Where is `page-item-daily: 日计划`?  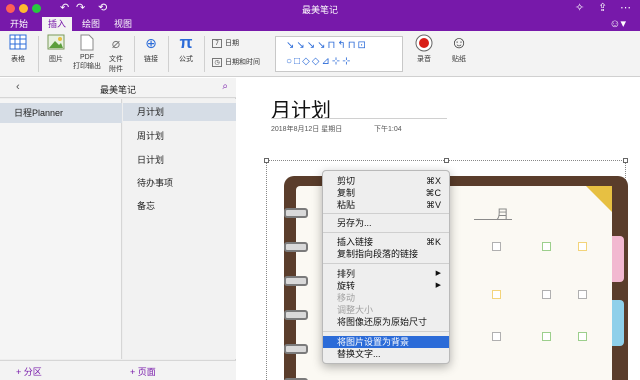
page-item-daily: 日计划 is located at coordinates (179, 160).